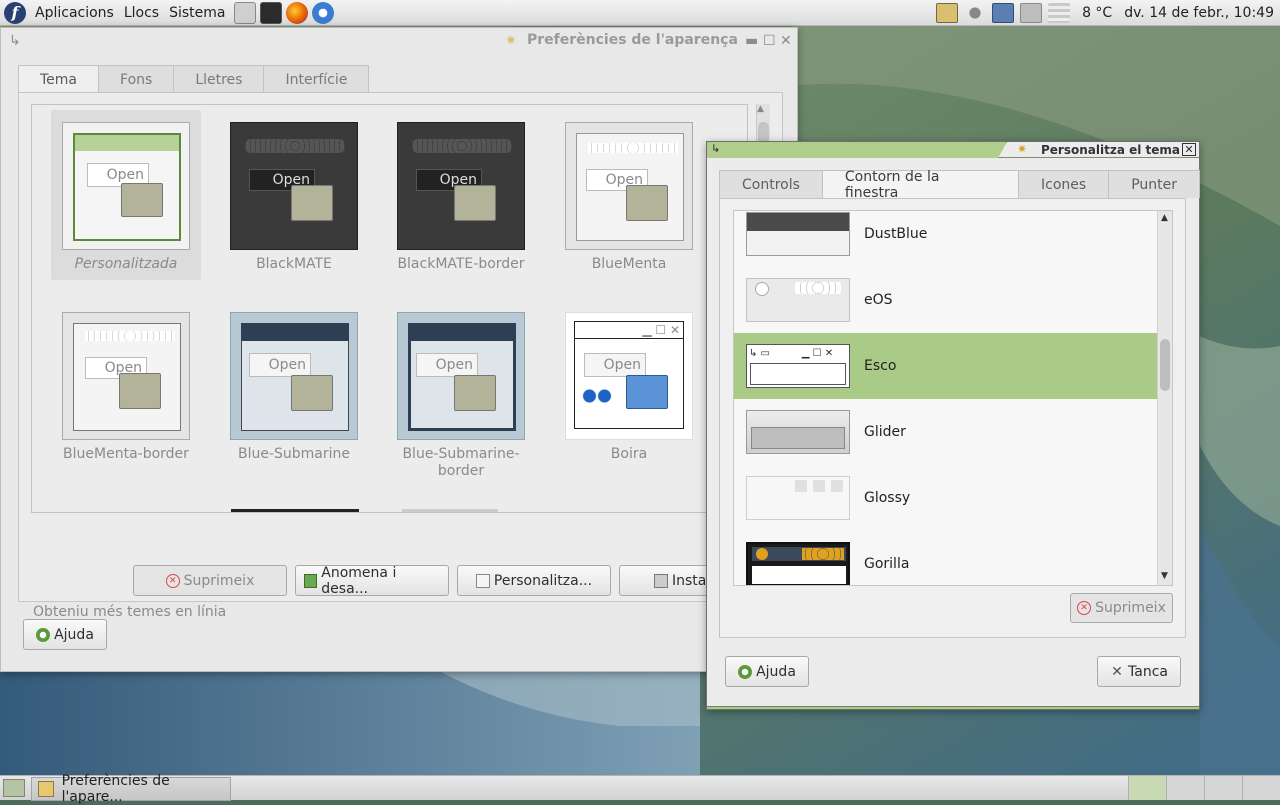  What do you see at coordinates (946, 558) in the screenshot?
I see `frame-item-gorilla: Gorilla` at bounding box center [946, 558].